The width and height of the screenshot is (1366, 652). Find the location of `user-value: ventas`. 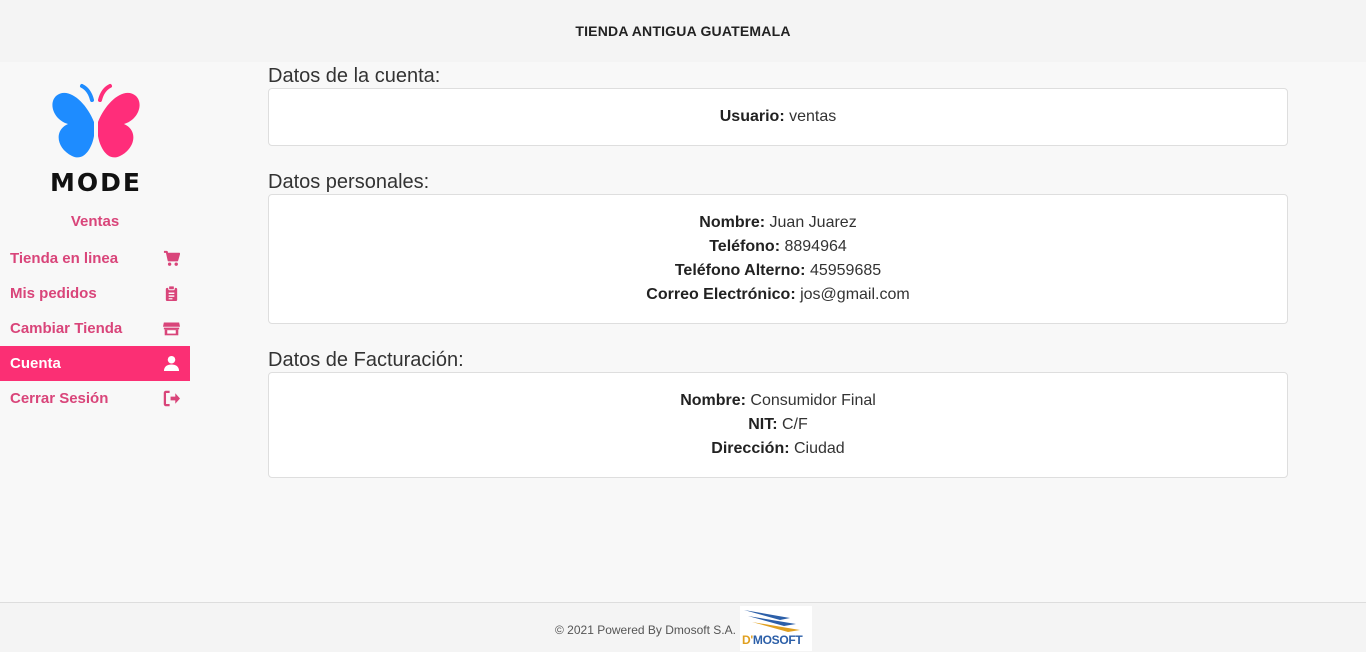

user-value: ventas is located at coordinates (813, 116).